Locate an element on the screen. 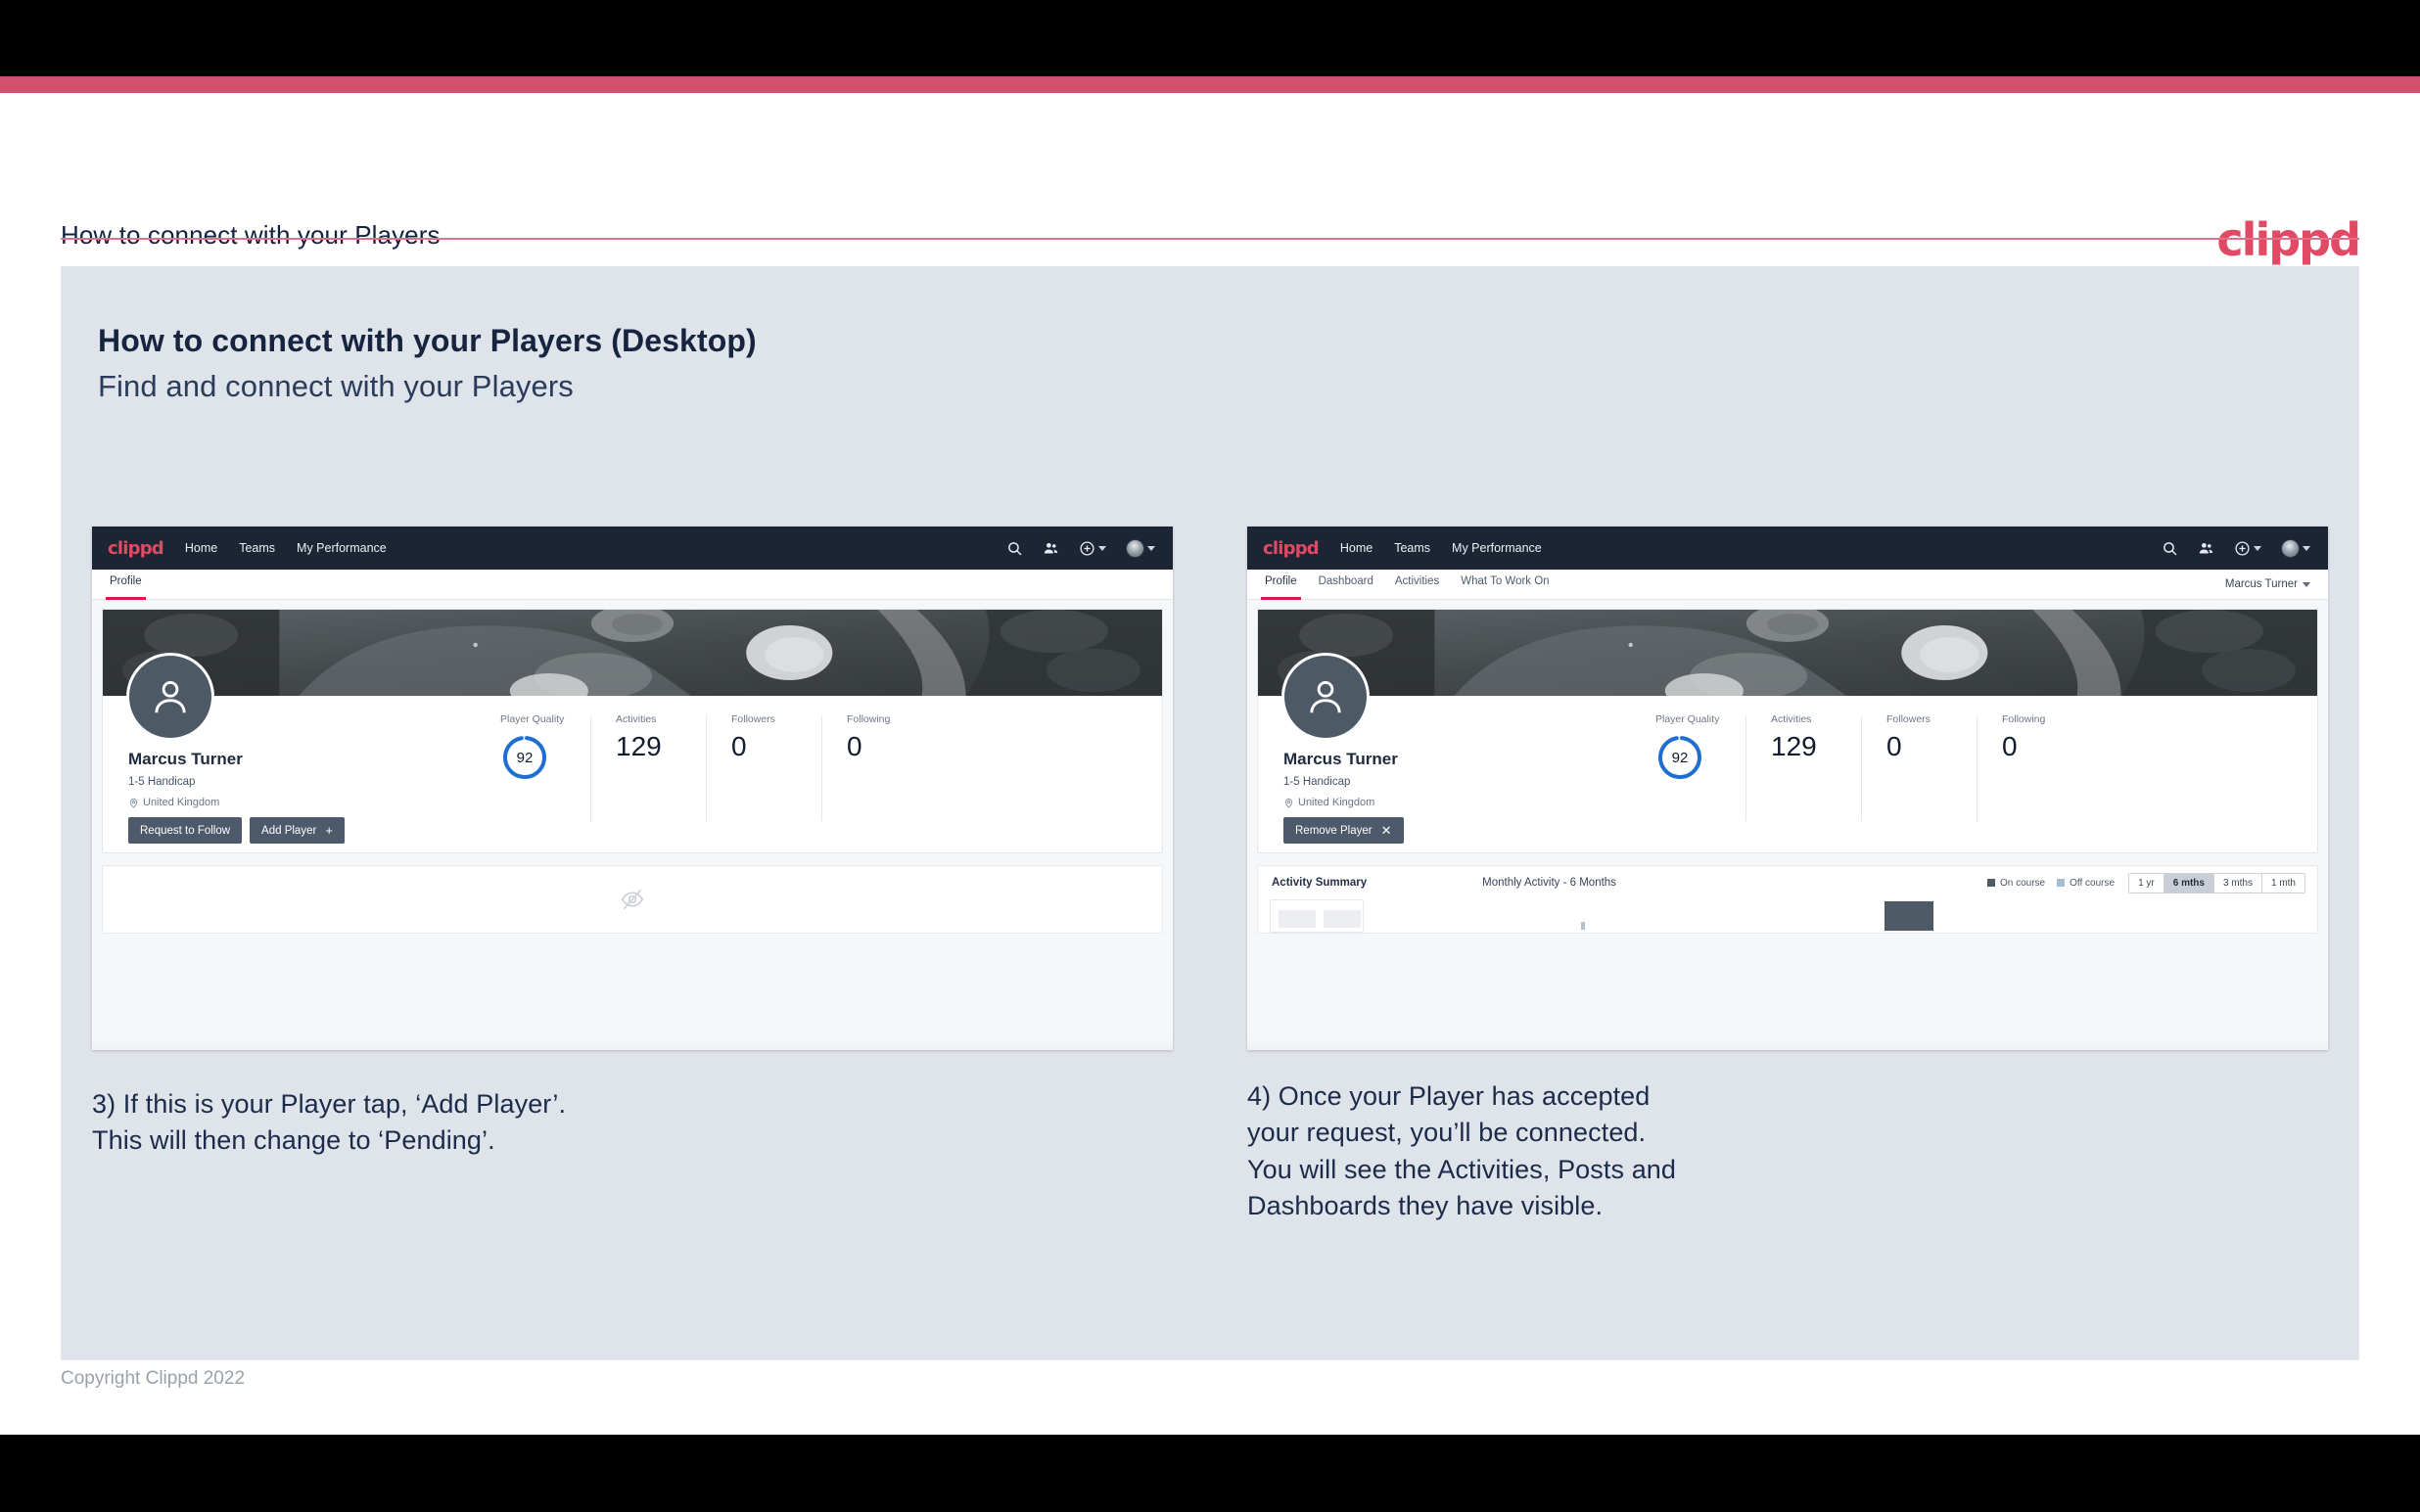  add-player-label: Add Player is located at coordinates (289, 830).